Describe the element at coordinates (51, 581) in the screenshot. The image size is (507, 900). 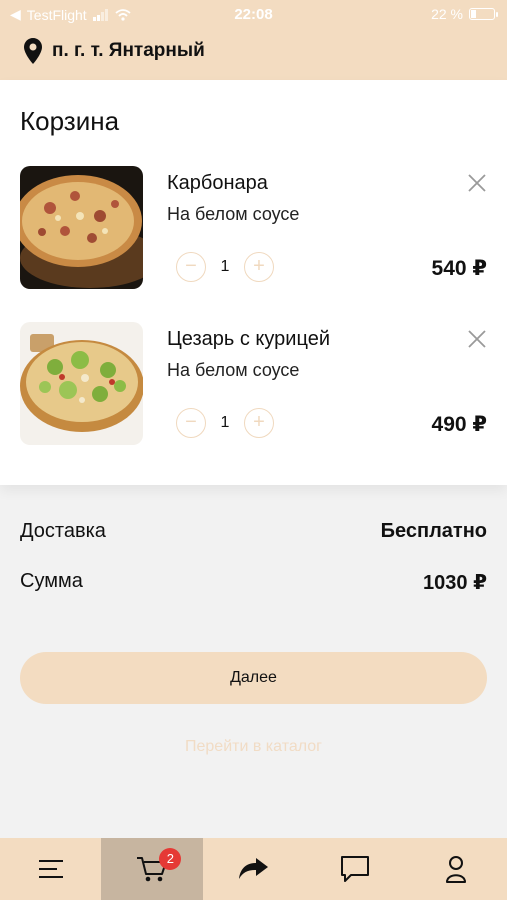
I see `total-label: Сумма` at that location.